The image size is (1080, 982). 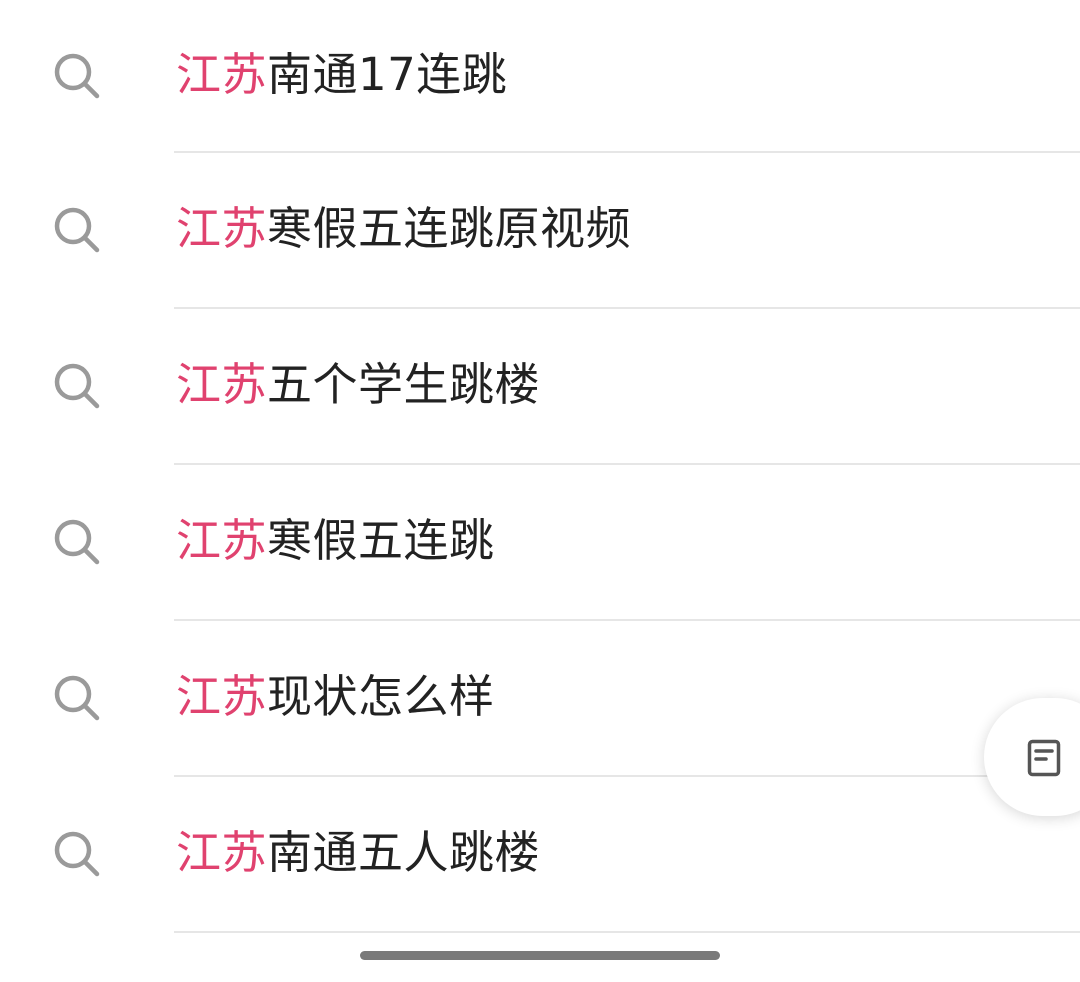 I want to click on home-indicator, so click(x=540, y=955).